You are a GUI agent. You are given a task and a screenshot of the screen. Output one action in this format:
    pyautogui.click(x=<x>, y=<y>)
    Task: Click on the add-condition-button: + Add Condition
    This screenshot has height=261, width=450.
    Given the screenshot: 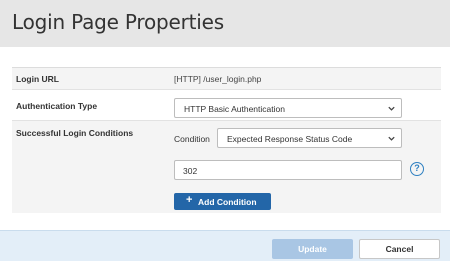 What is the action you would take?
    pyautogui.click(x=222, y=201)
    